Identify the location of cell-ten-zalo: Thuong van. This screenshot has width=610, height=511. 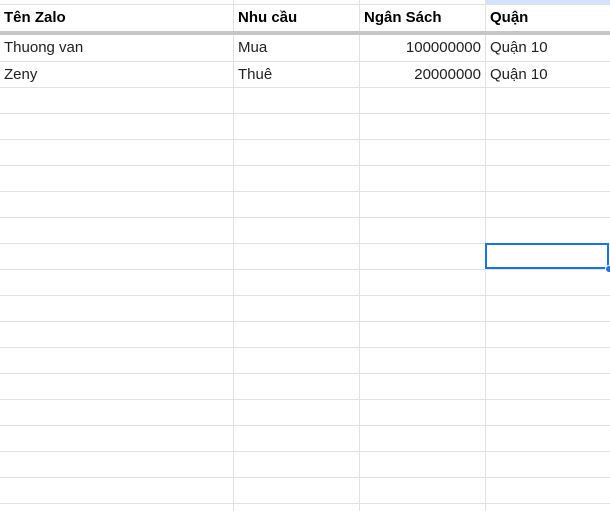
(116, 48).